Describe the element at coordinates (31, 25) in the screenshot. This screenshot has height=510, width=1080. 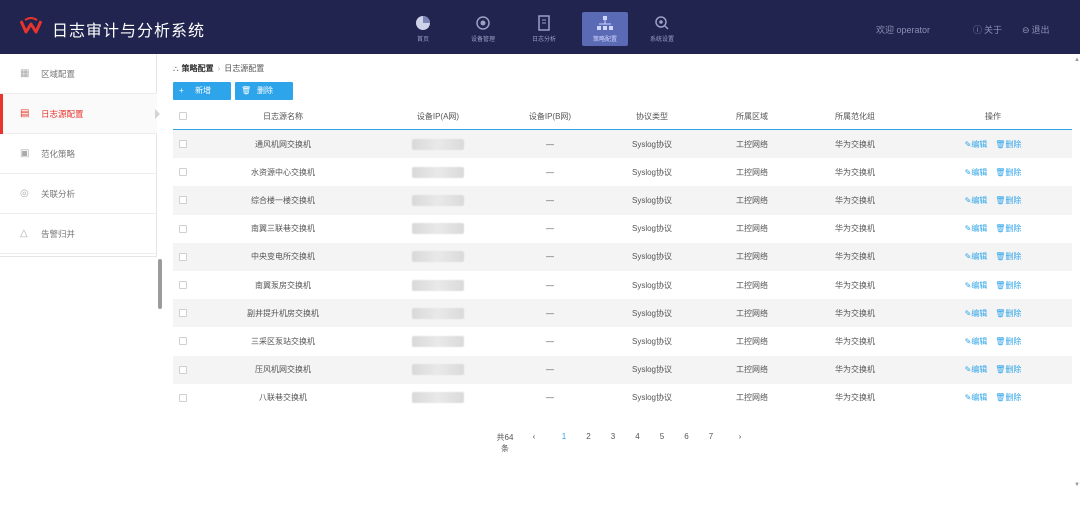
I see `app-logo-icon` at that location.